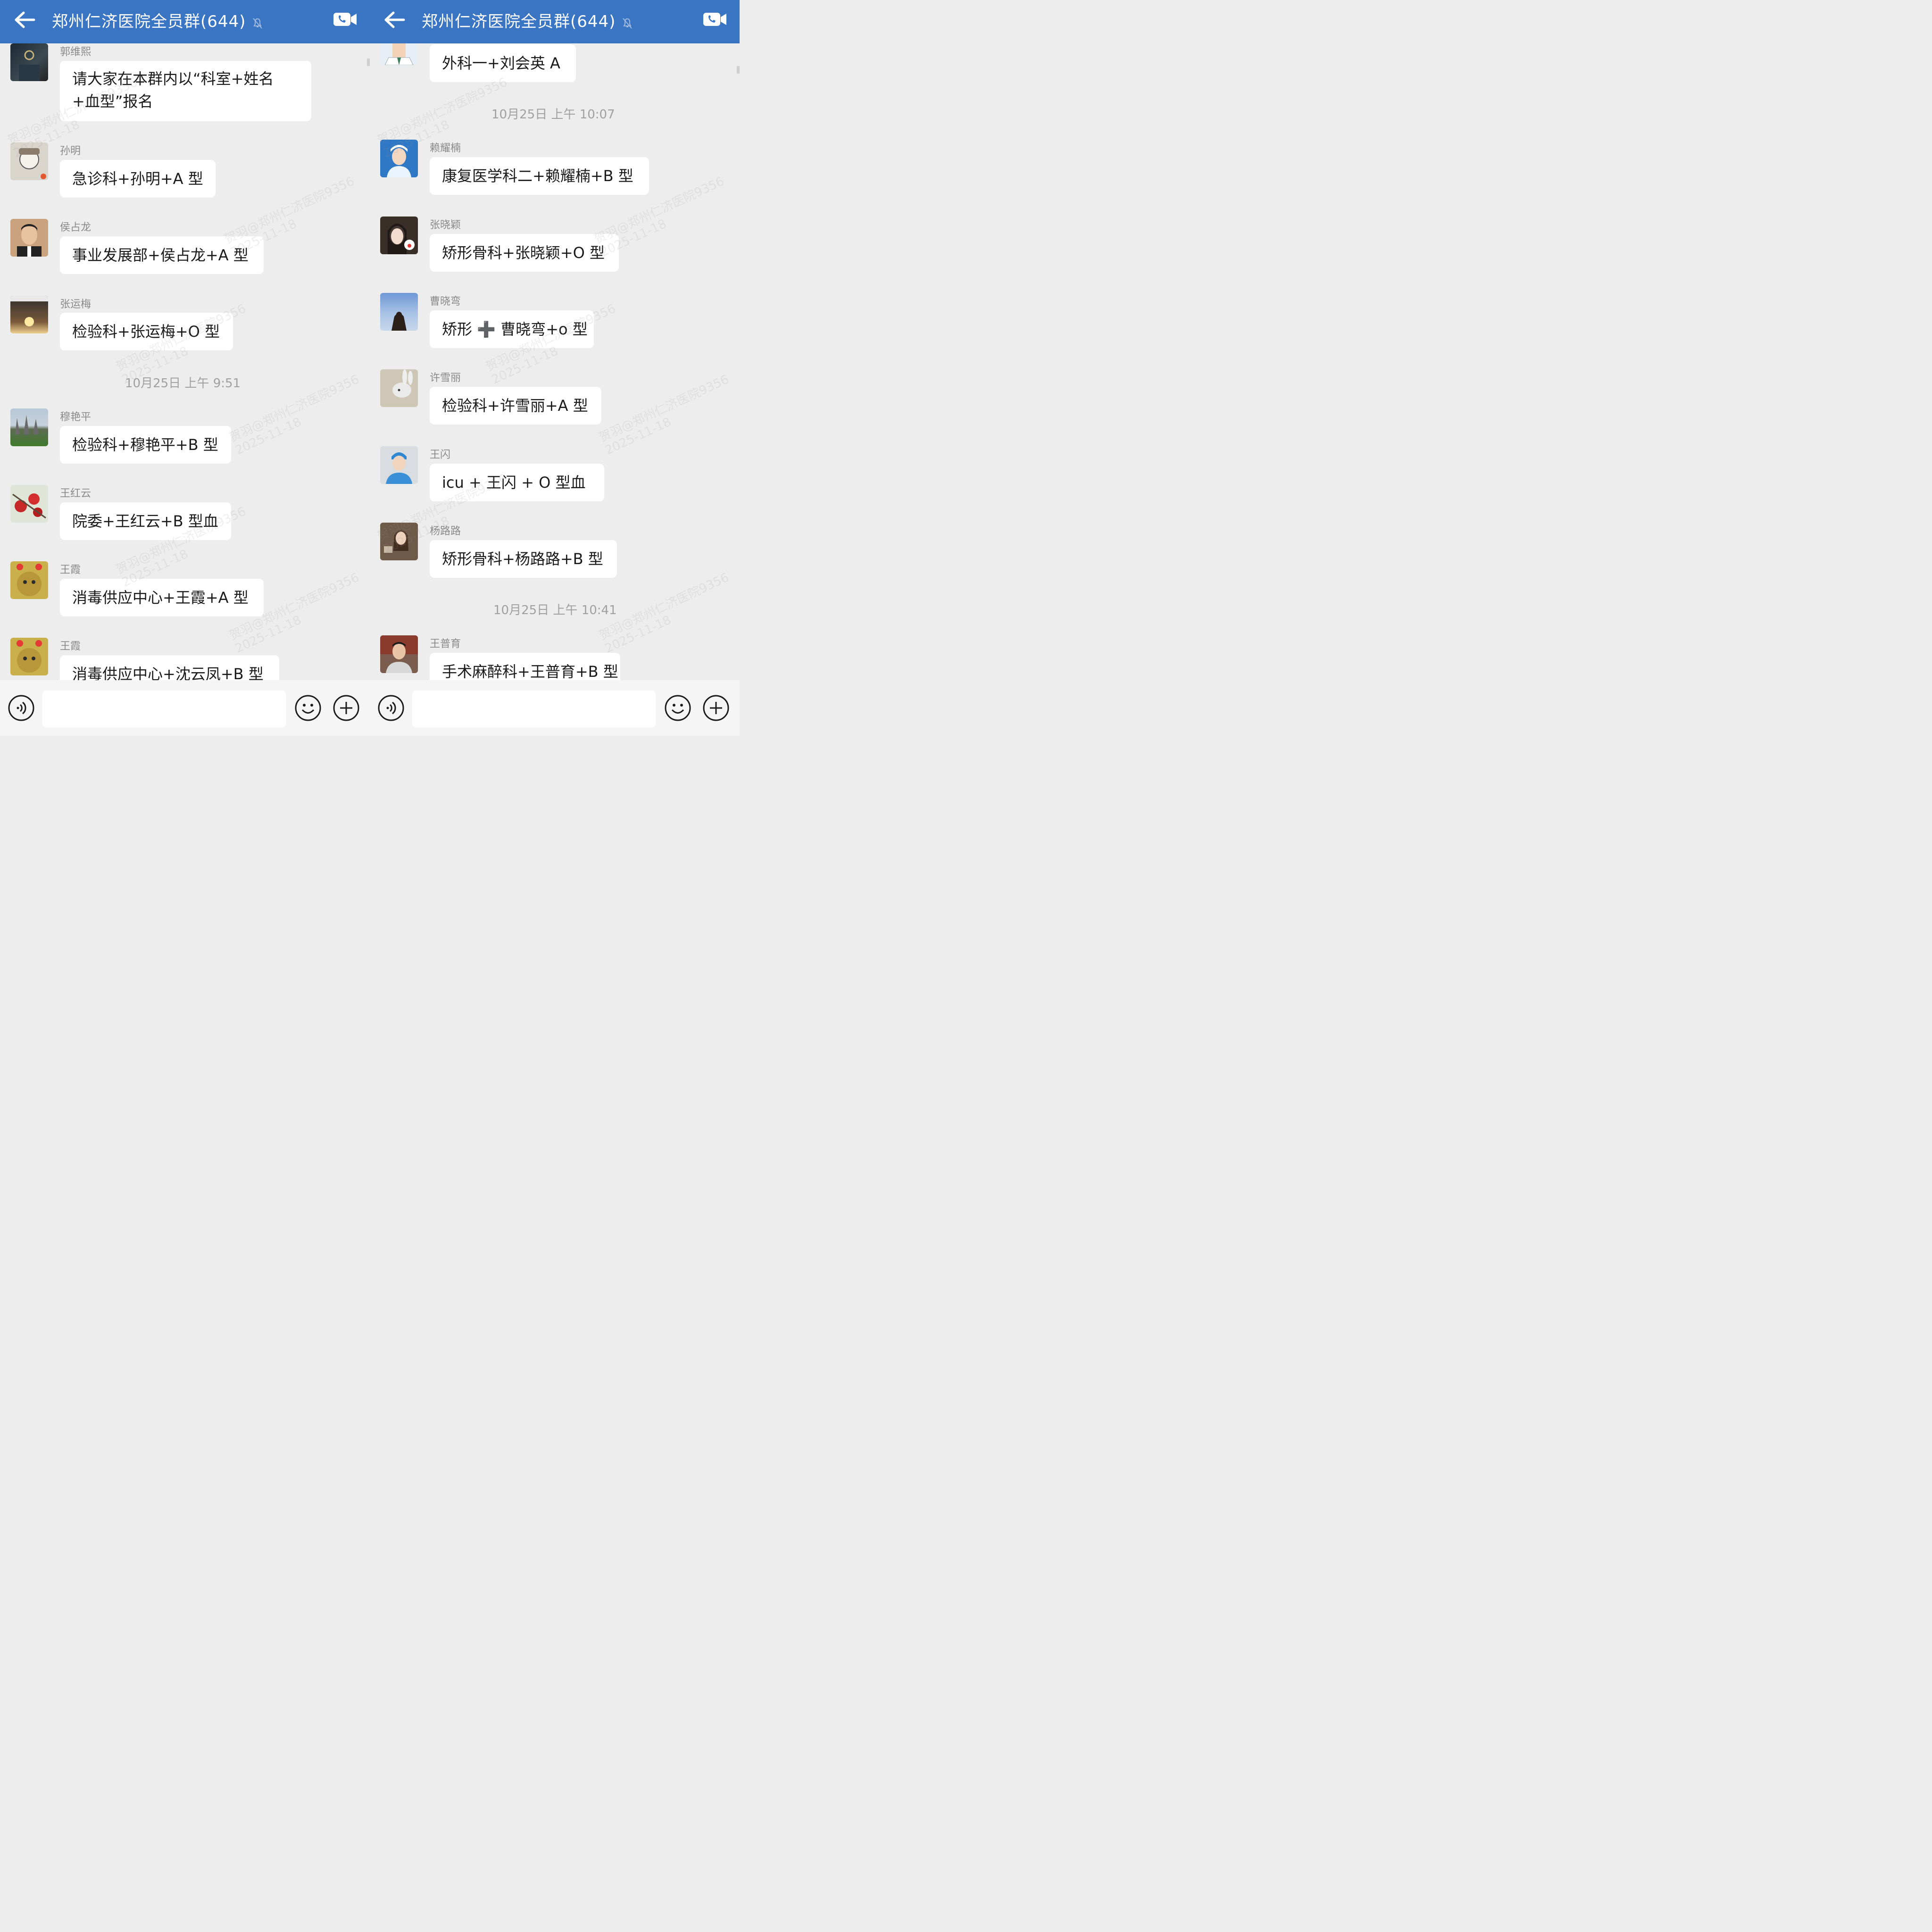 This screenshot has width=1932, height=1932. Describe the element at coordinates (530, 672) in the screenshot. I see `message-text-line: 手术麻醉科+王普育+B 型` at that location.